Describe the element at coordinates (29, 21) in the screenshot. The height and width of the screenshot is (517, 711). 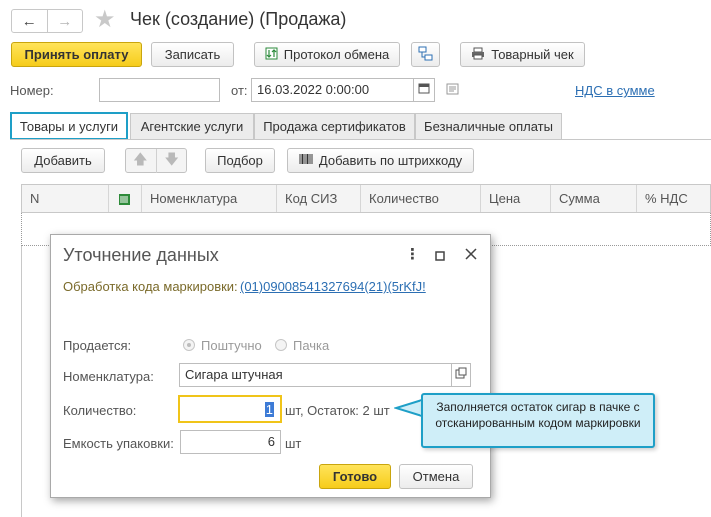
I see `back-arrow-icon: ←` at that location.